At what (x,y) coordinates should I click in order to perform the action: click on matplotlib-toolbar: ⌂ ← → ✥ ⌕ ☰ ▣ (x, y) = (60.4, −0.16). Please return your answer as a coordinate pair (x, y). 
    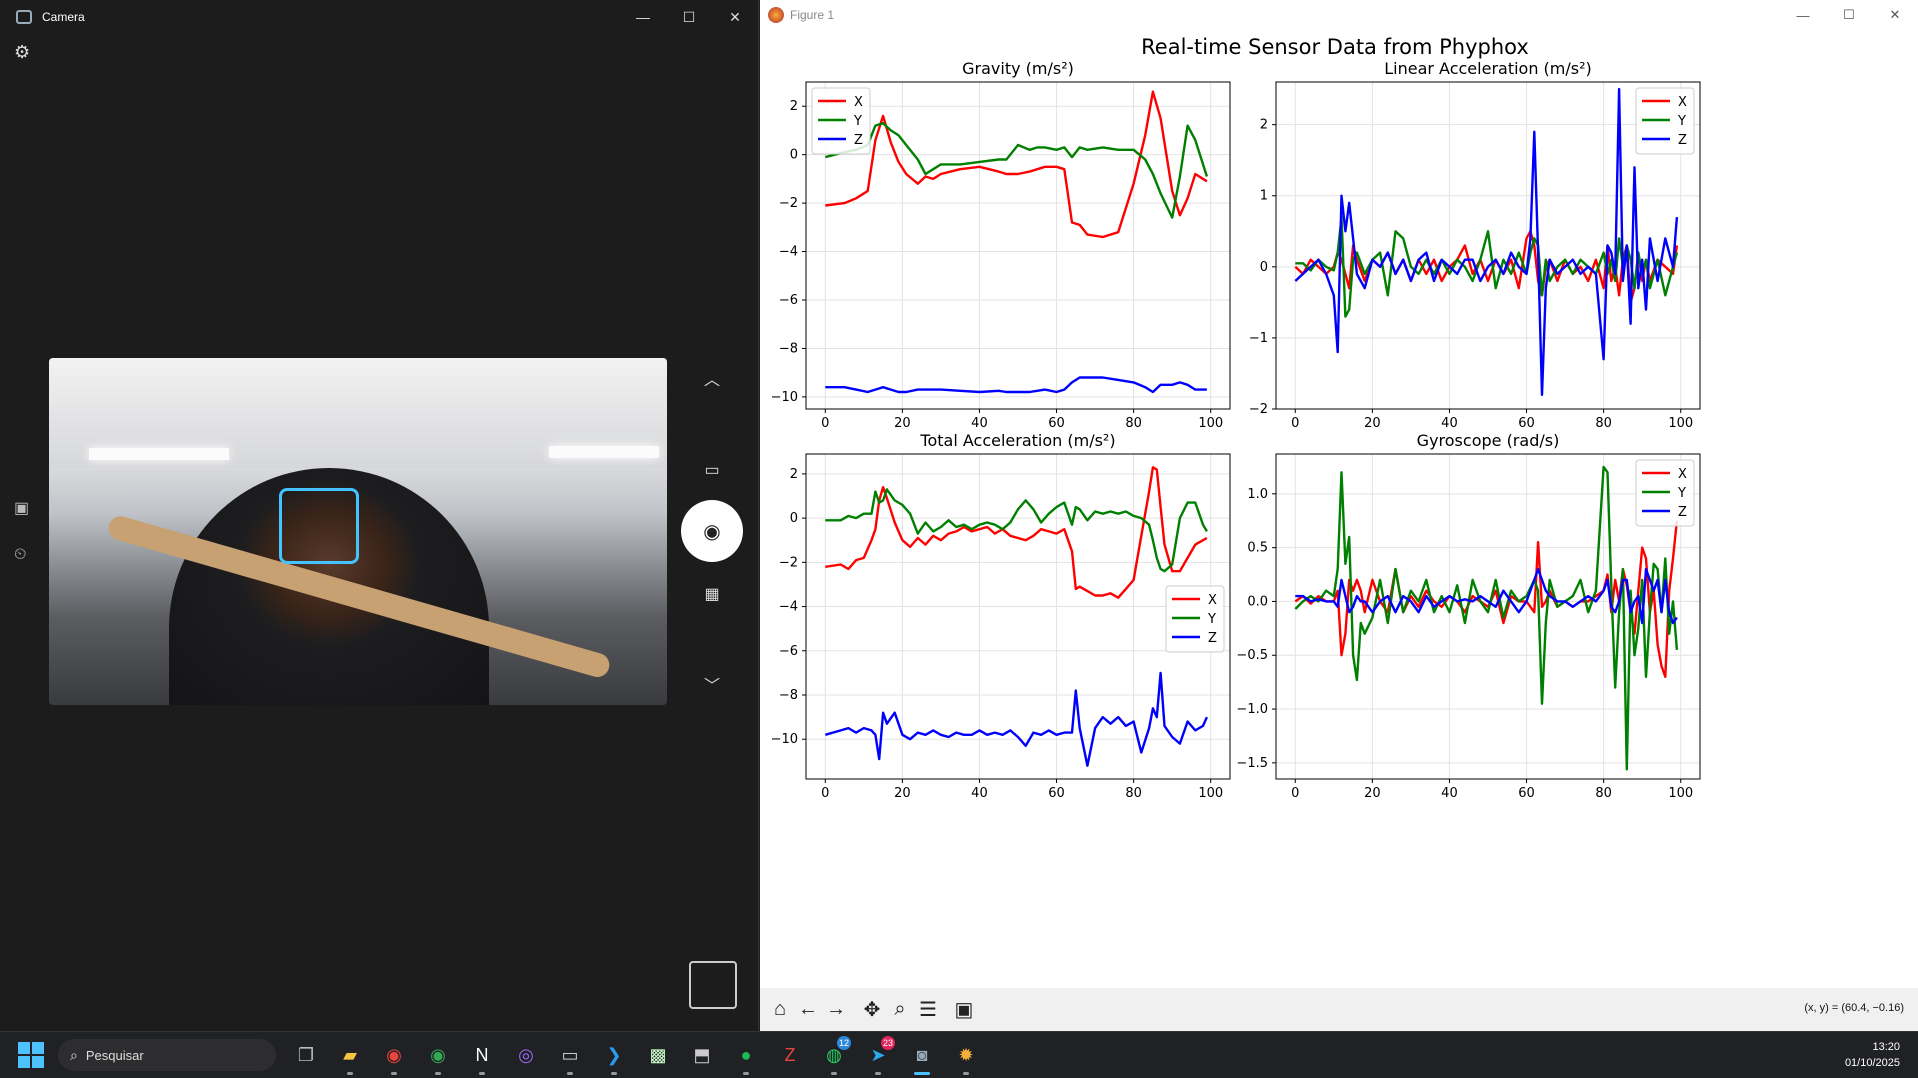
    Looking at the image, I should click on (1339, 1009).